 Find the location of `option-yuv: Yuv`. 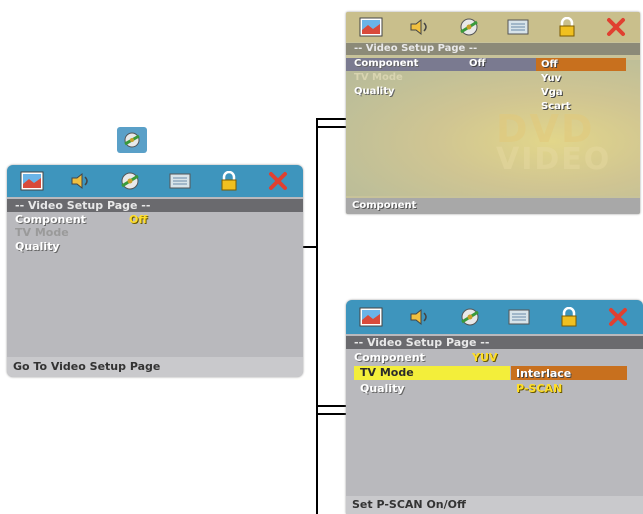

option-yuv: Yuv is located at coordinates (551, 78).